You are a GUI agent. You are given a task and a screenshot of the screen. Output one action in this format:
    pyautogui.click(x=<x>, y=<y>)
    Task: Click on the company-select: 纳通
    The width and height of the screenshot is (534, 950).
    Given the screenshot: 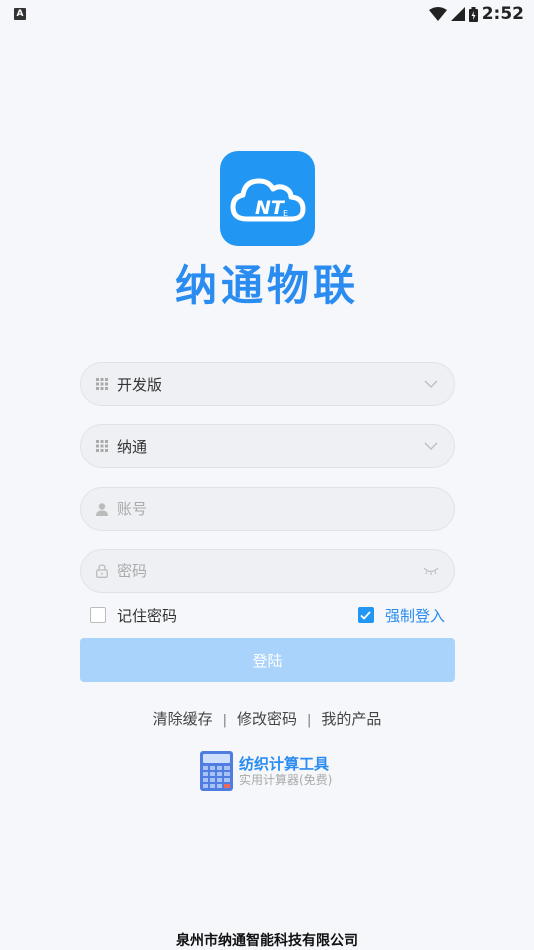 What is the action you would take?
    pyautogui.click(x=267, y=446)
    